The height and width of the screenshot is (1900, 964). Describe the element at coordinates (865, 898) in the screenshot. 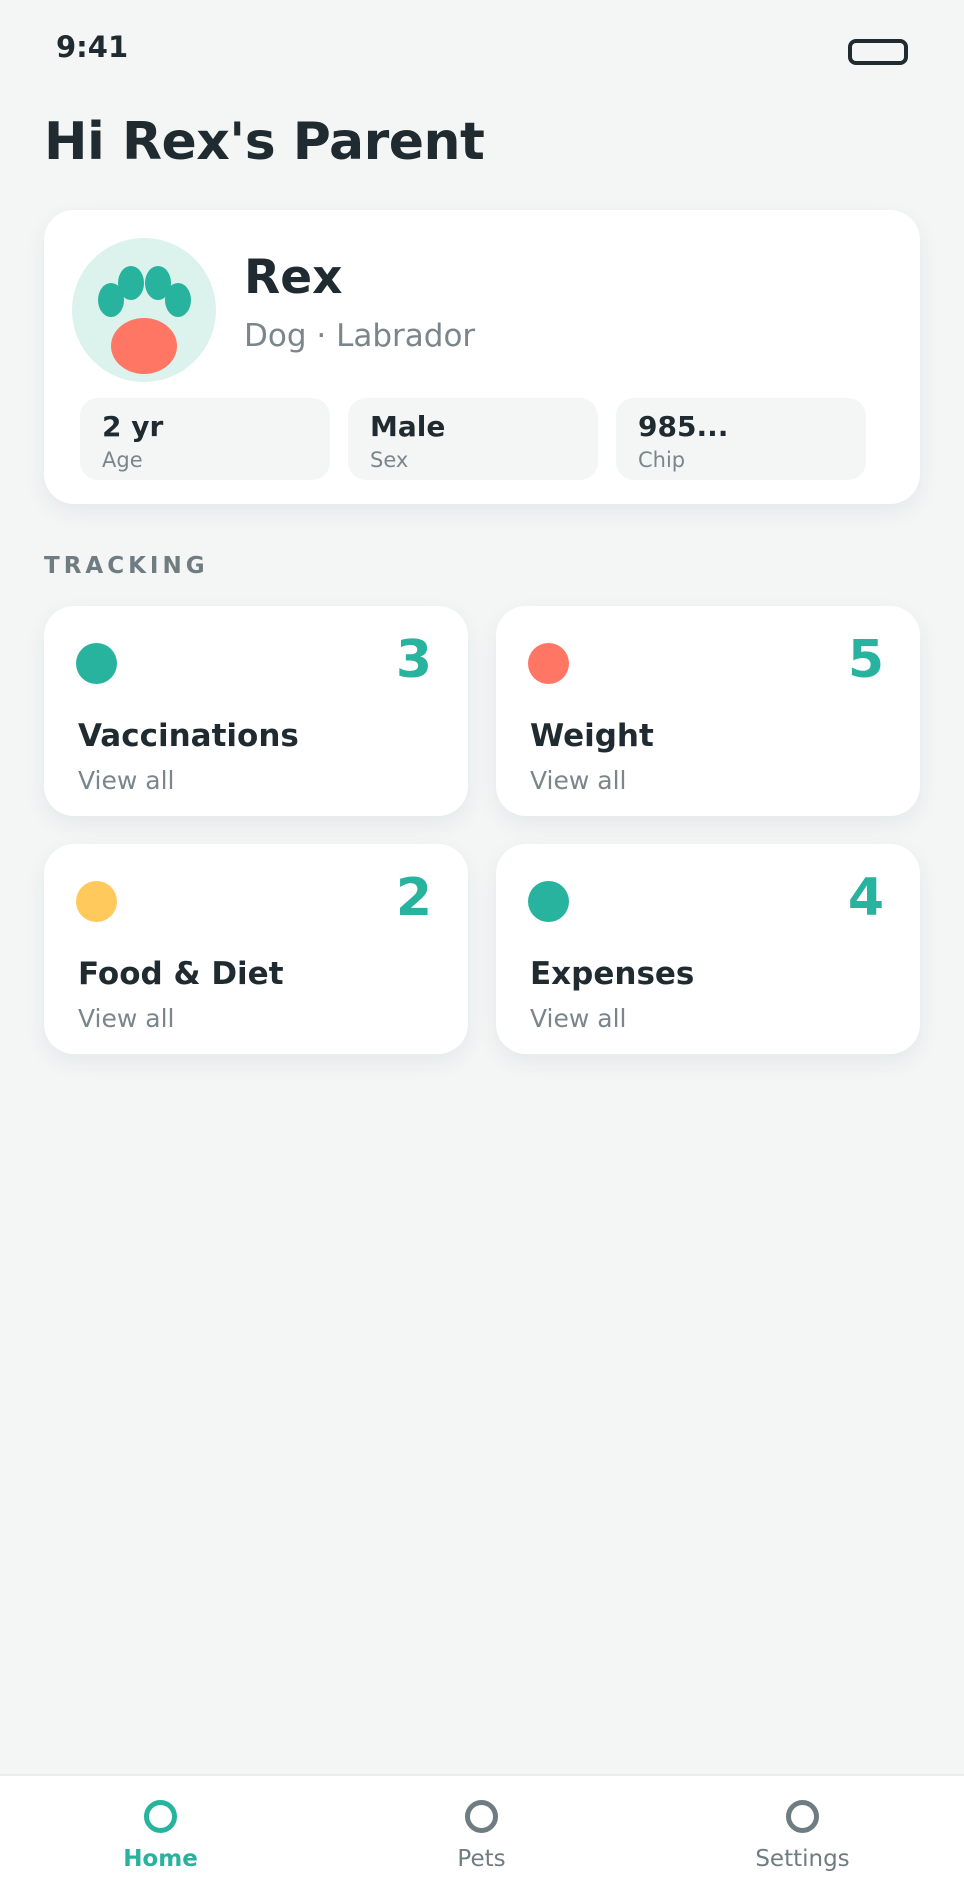

I see `tile-count: 4` at that location.